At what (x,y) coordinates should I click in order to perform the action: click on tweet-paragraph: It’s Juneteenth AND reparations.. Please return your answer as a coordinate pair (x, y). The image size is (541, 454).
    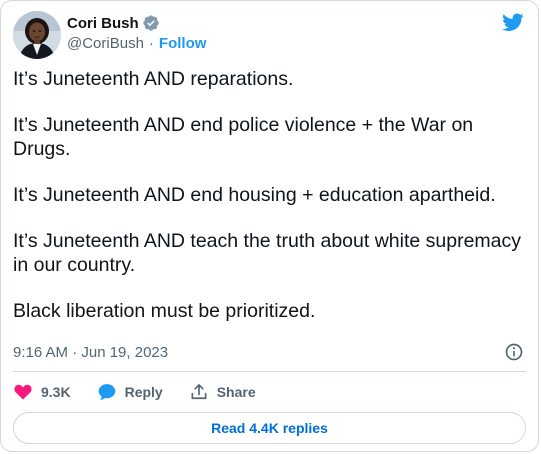
    Looking at the image, I should click on (153, 79).